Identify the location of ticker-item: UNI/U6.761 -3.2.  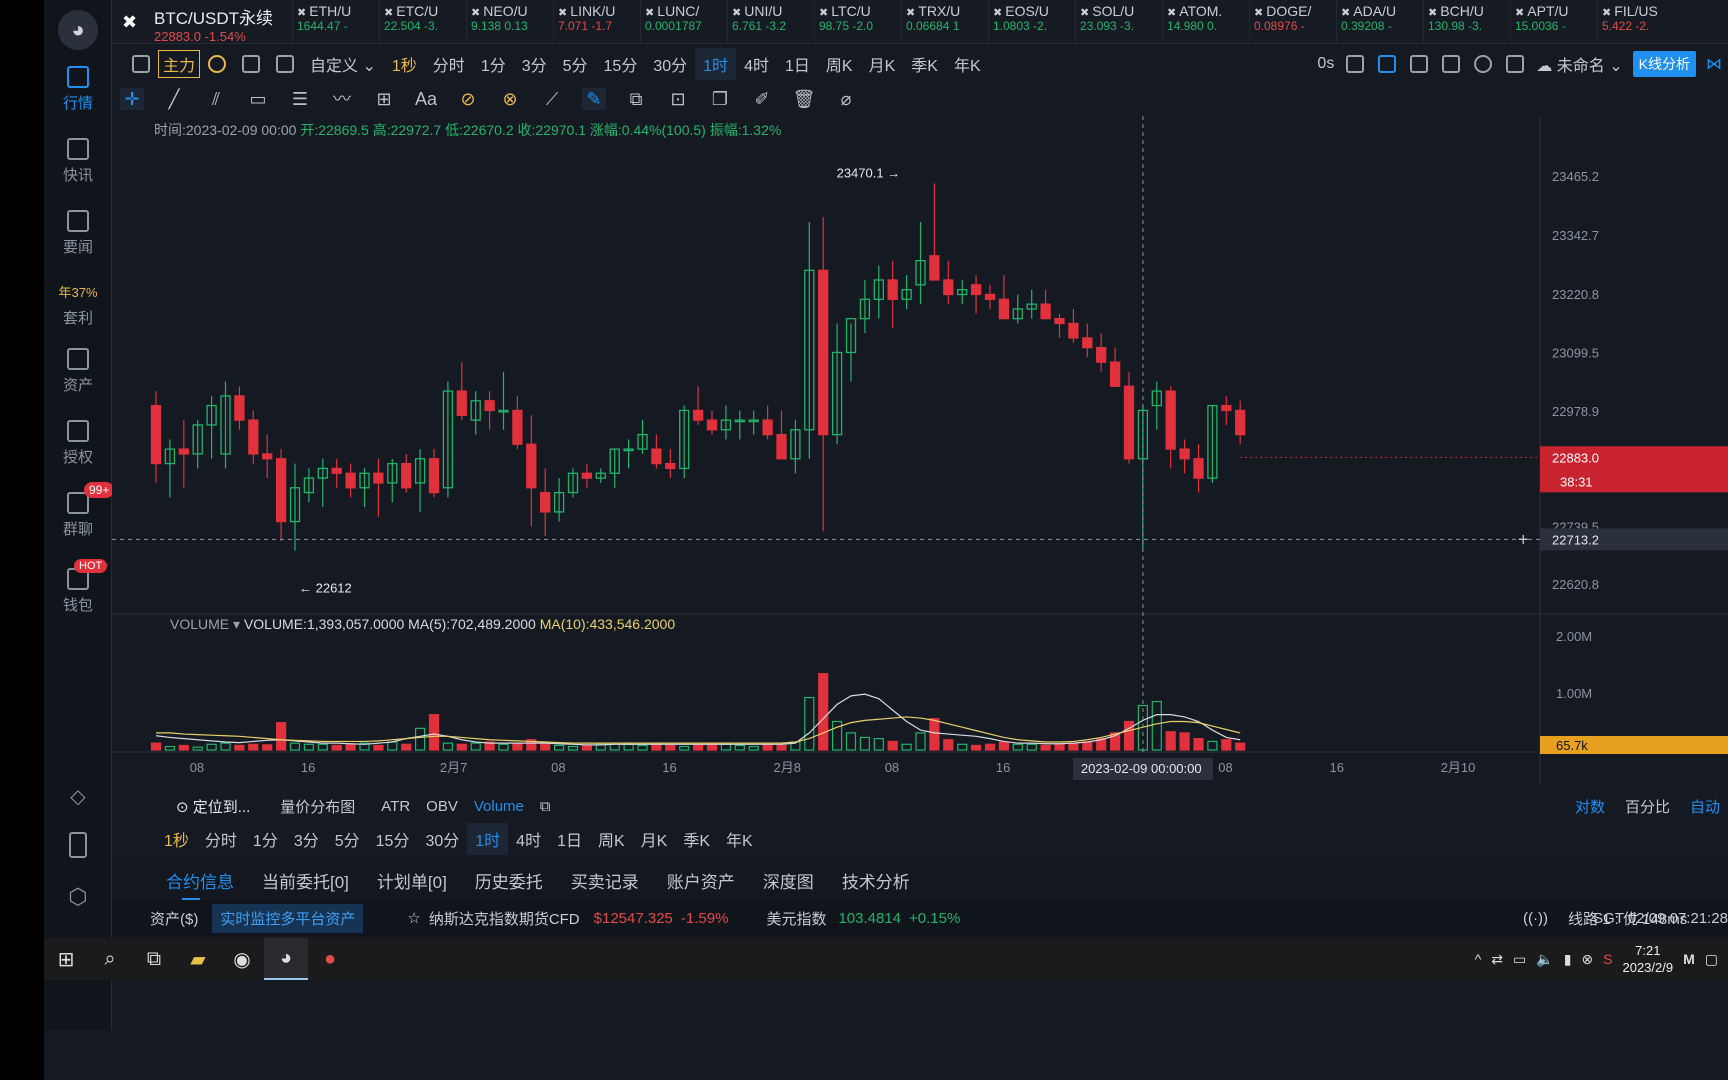
(770, 21).